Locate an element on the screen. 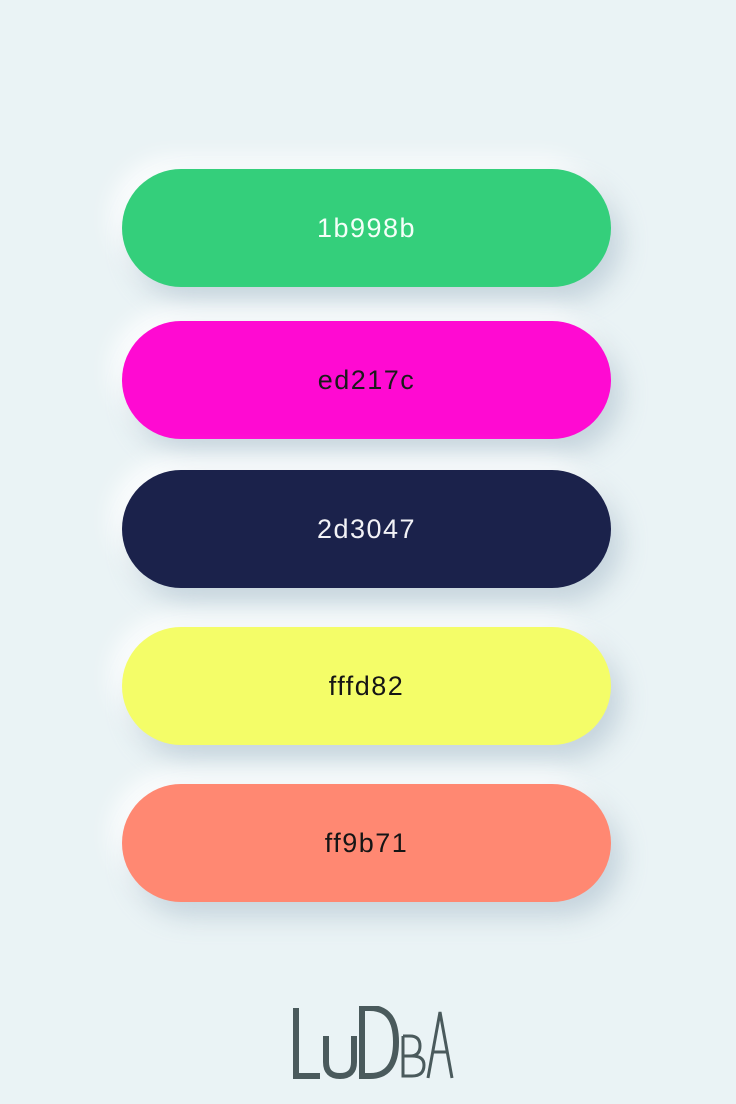 The image size is (736, 1104). color-swatch-3: 2d3047 is located at coordinates (366, 529).